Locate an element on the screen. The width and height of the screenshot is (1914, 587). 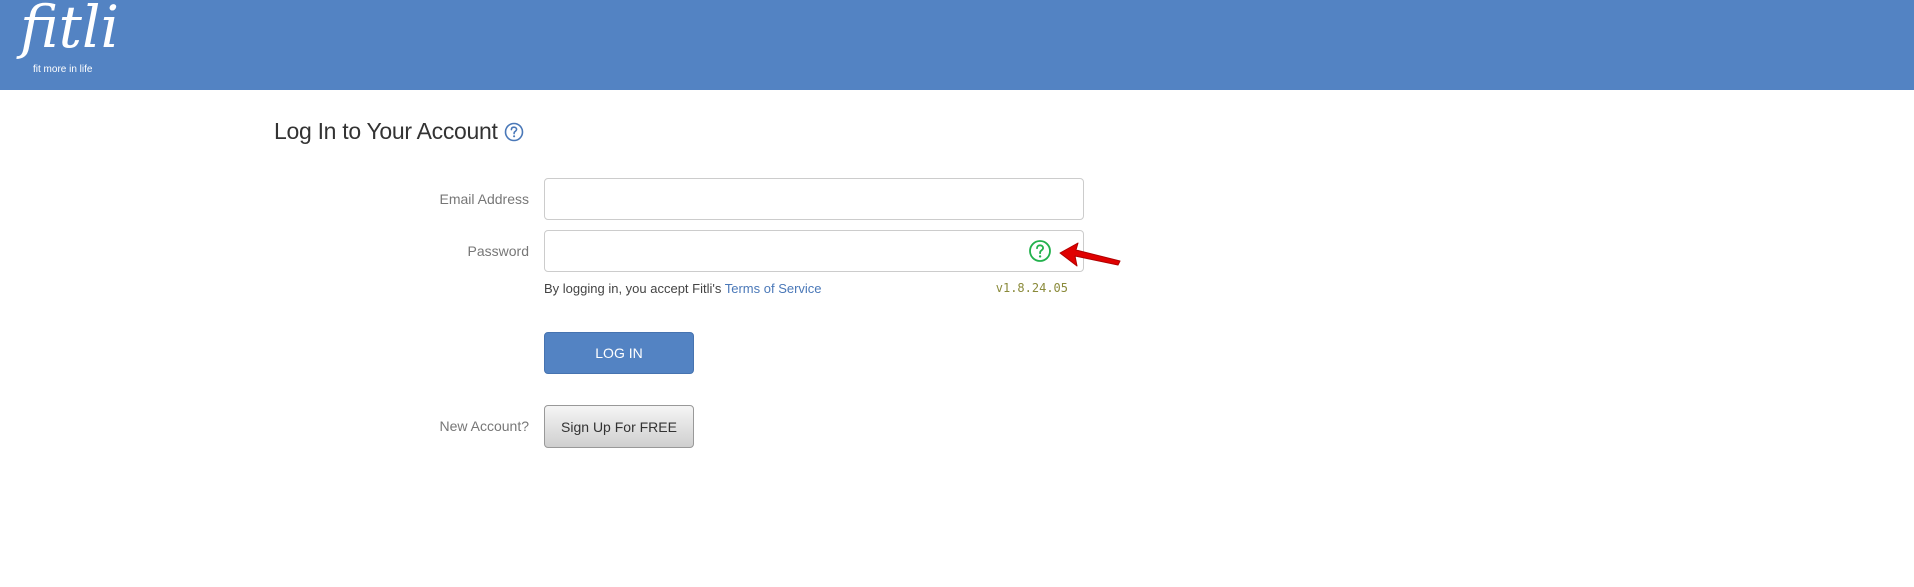
page-title: Log In to Your Account is located at coordinates (399, 131).